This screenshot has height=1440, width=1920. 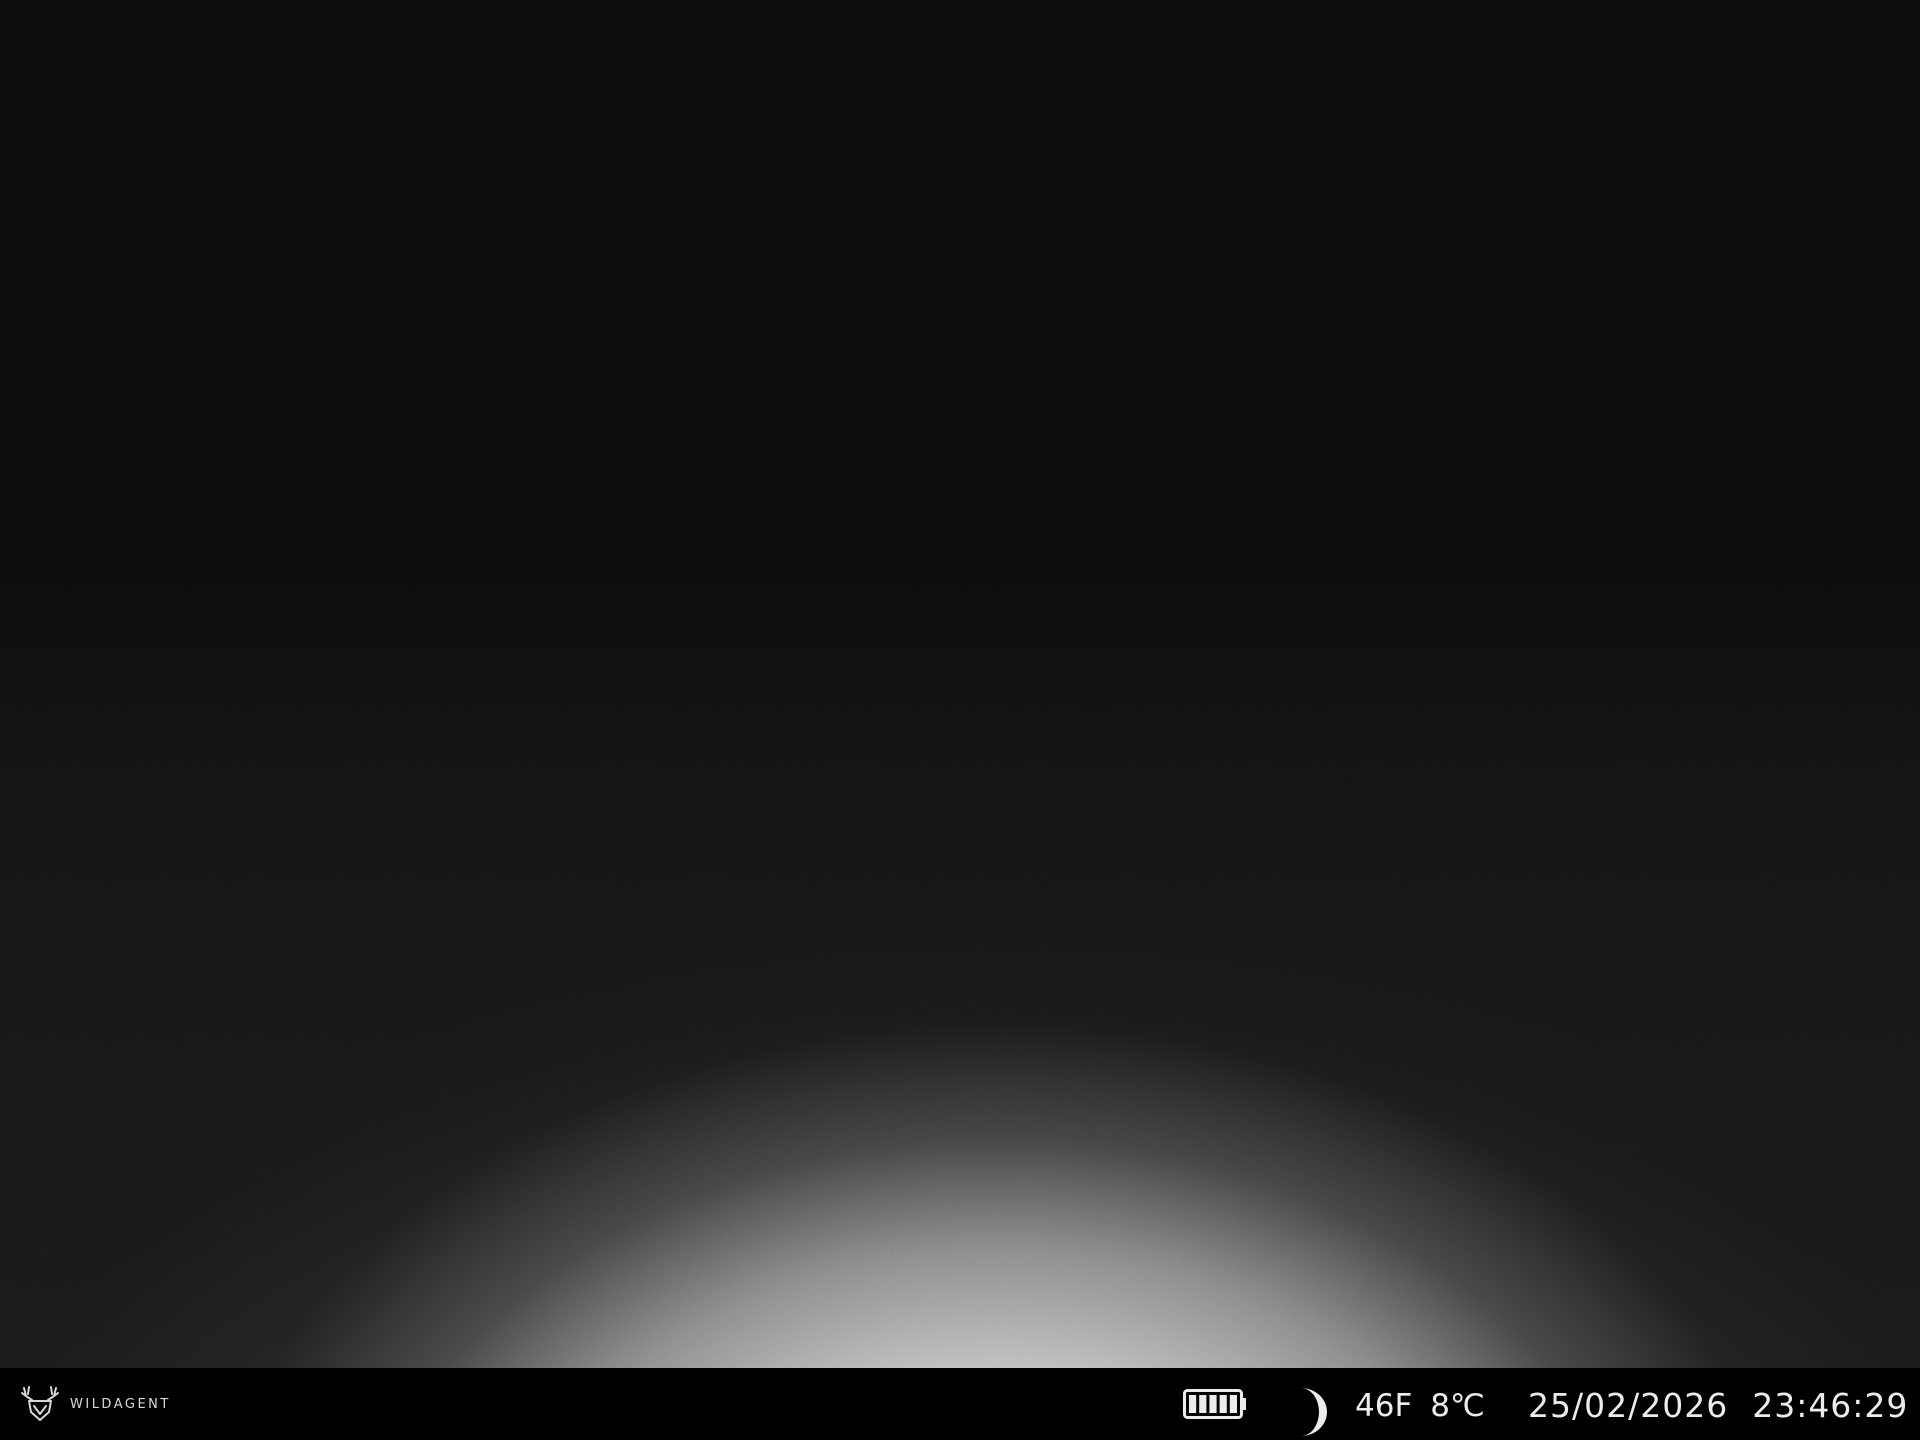 What do you see at coordinates (1457, 1406) in the screenshot?
I see `temperature-celsius: 8℃` at bounding box center [1457, 1406].